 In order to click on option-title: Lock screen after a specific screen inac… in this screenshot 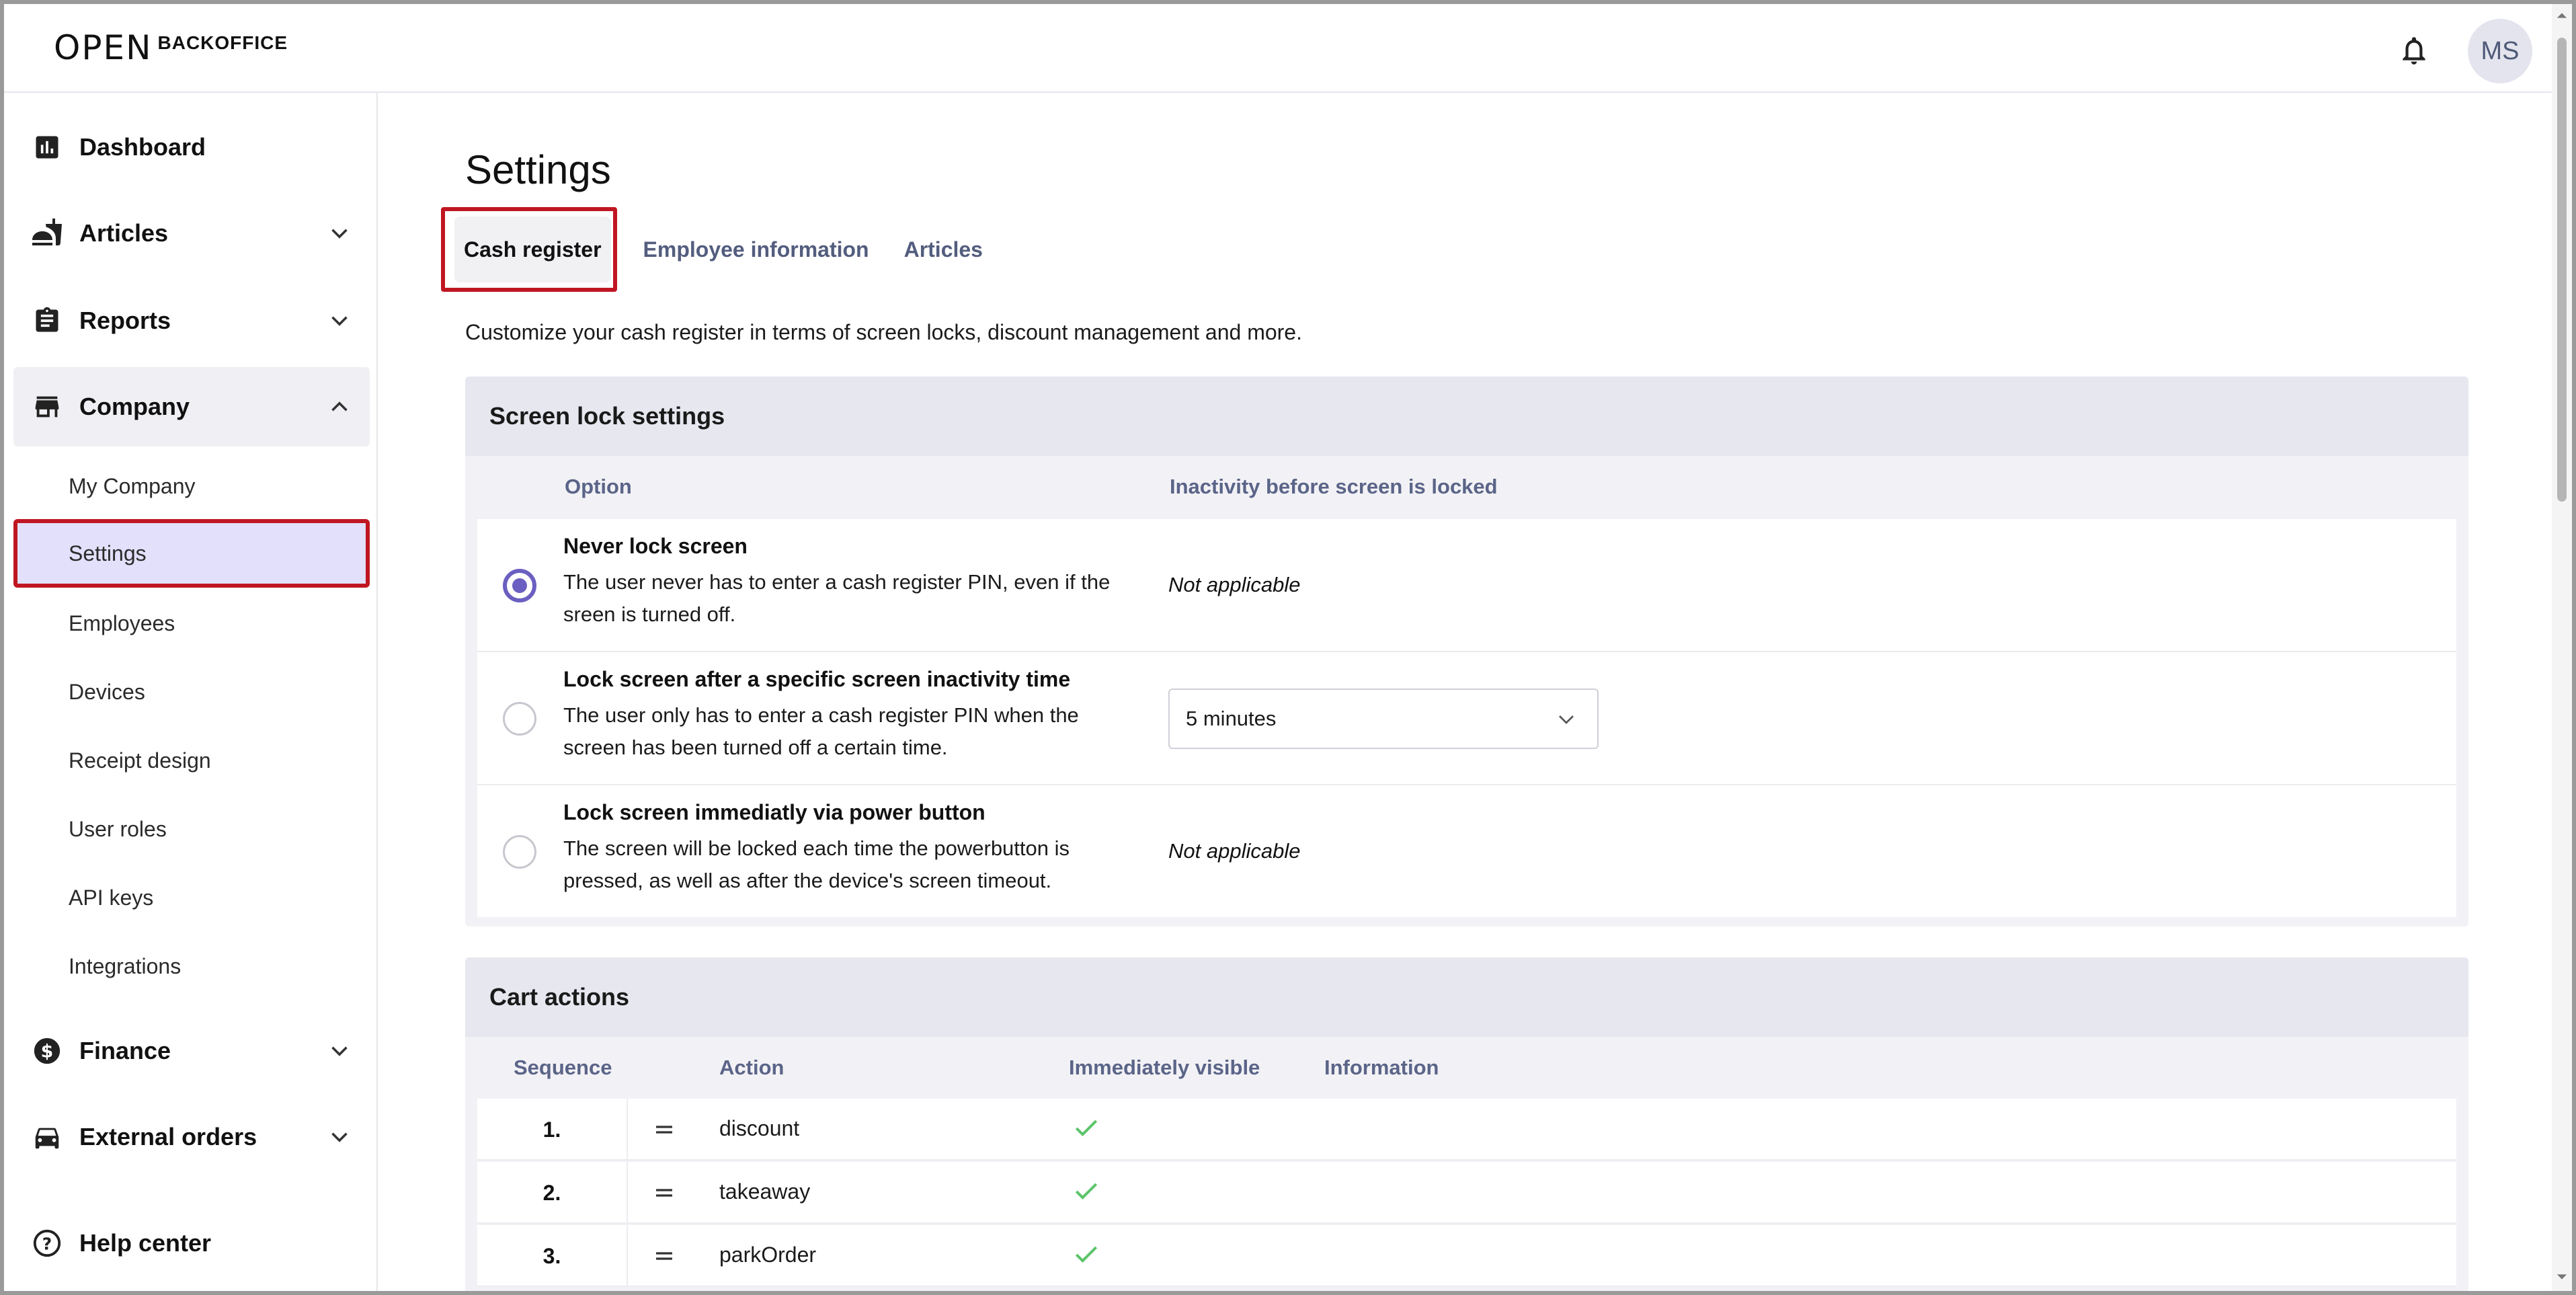, I will do `click(817, 679)`.